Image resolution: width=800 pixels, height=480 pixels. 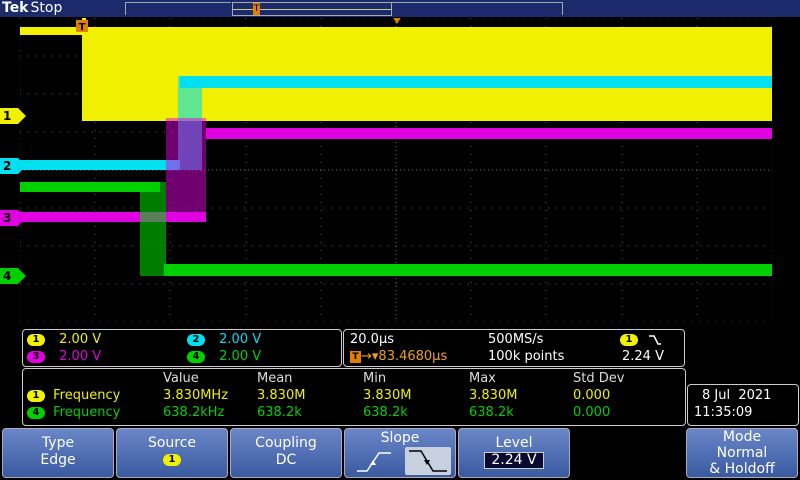 I want to click on meas-header-value: Value, so click(x=181, y=378).